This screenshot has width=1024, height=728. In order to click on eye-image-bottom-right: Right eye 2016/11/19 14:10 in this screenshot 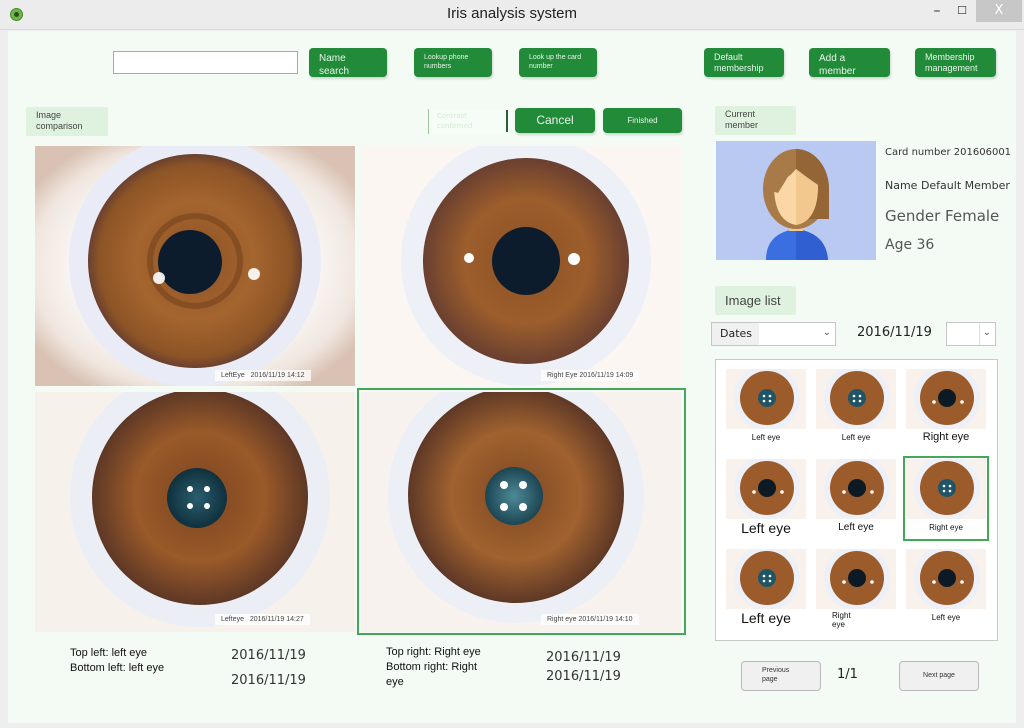, I will do `click(521, 512)`.